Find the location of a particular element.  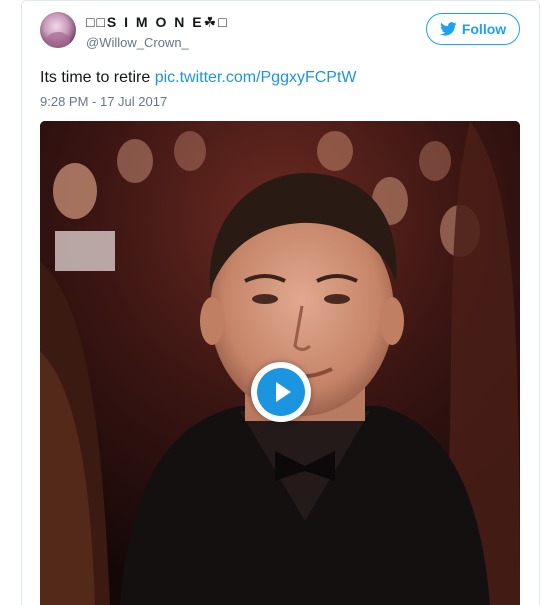

avatar is located at coordinates (58, 30).